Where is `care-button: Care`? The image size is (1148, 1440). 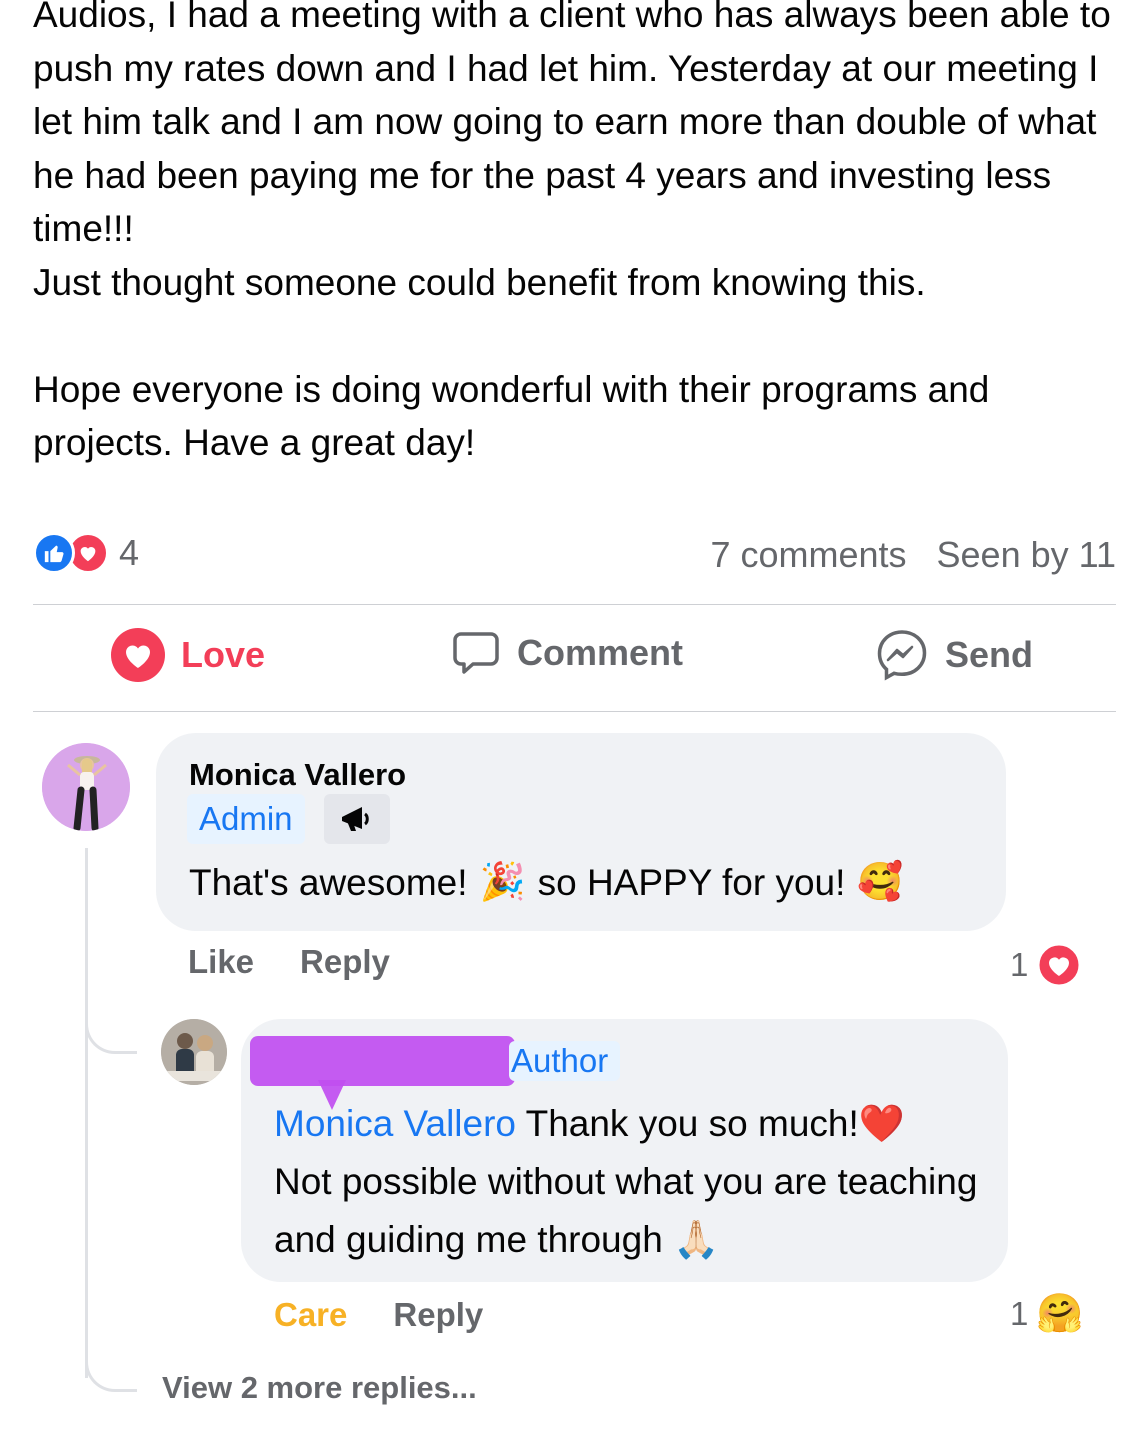
care-button: Care is located at coordinates (310, 1315).